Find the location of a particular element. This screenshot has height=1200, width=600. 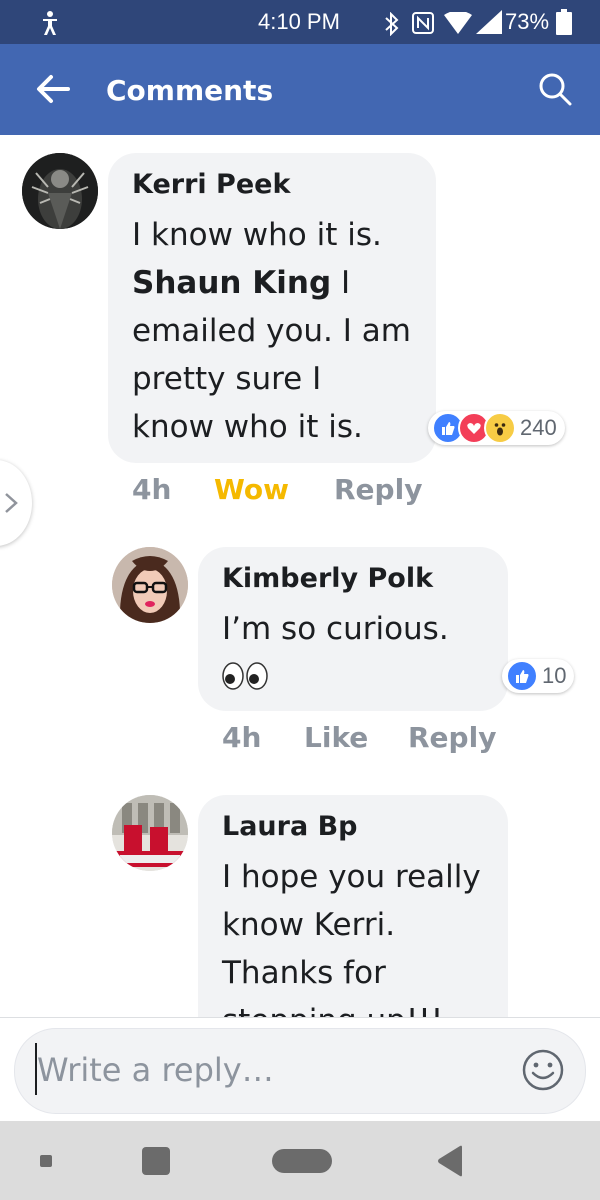

home-icon is located at coordinates (302, 1161).